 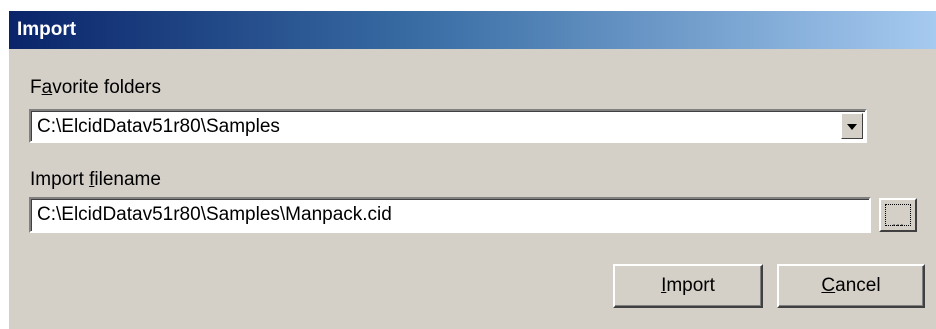 I want to click on favorite-folders-label-prefix: F, so click(x=36, y=87).